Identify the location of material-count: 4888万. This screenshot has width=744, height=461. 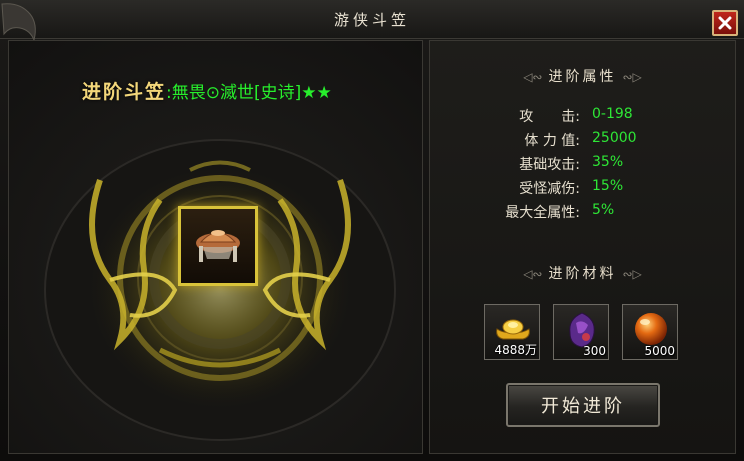
(515, 350).